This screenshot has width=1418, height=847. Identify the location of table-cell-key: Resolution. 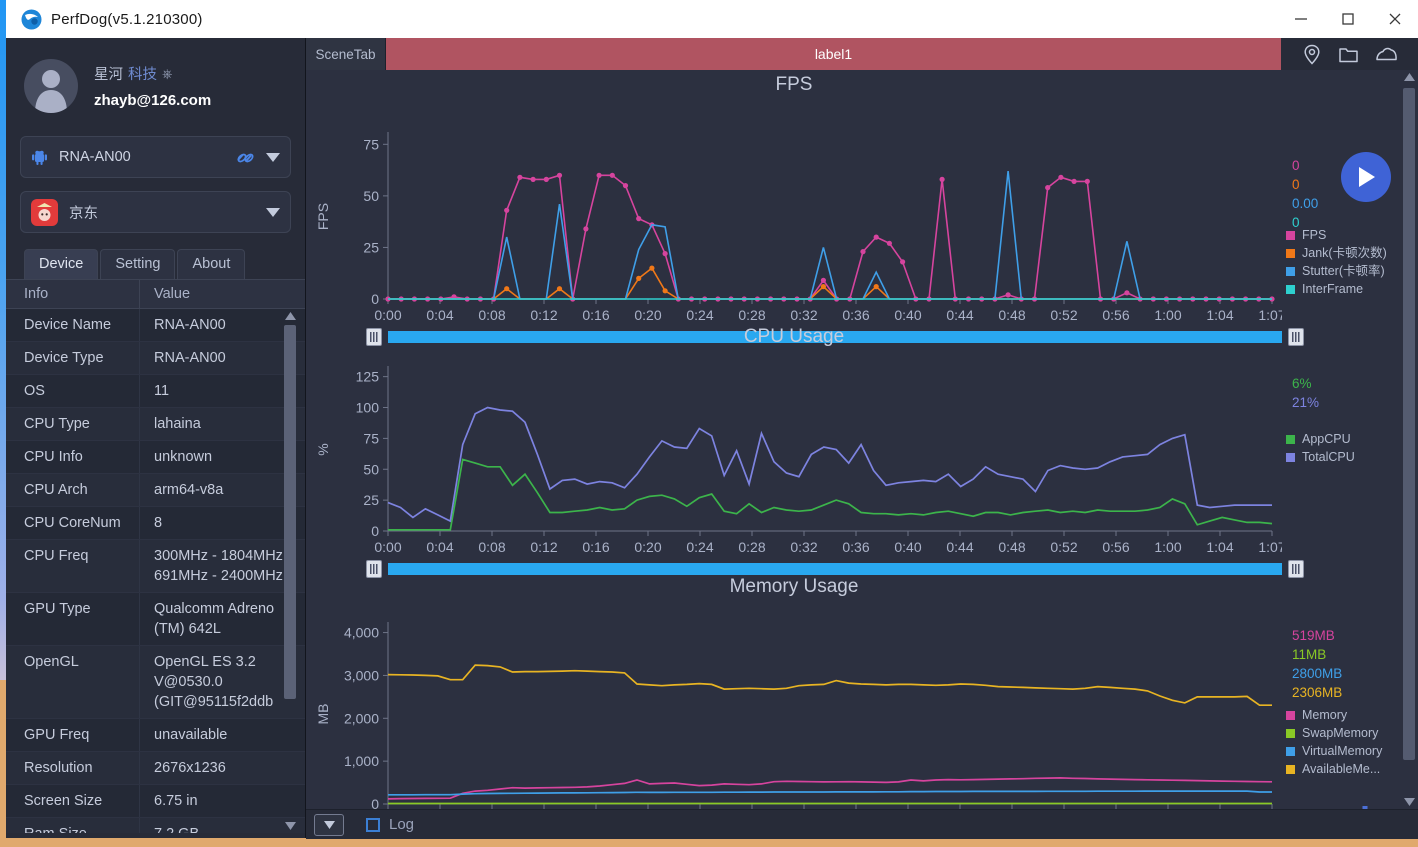
(58, 768).